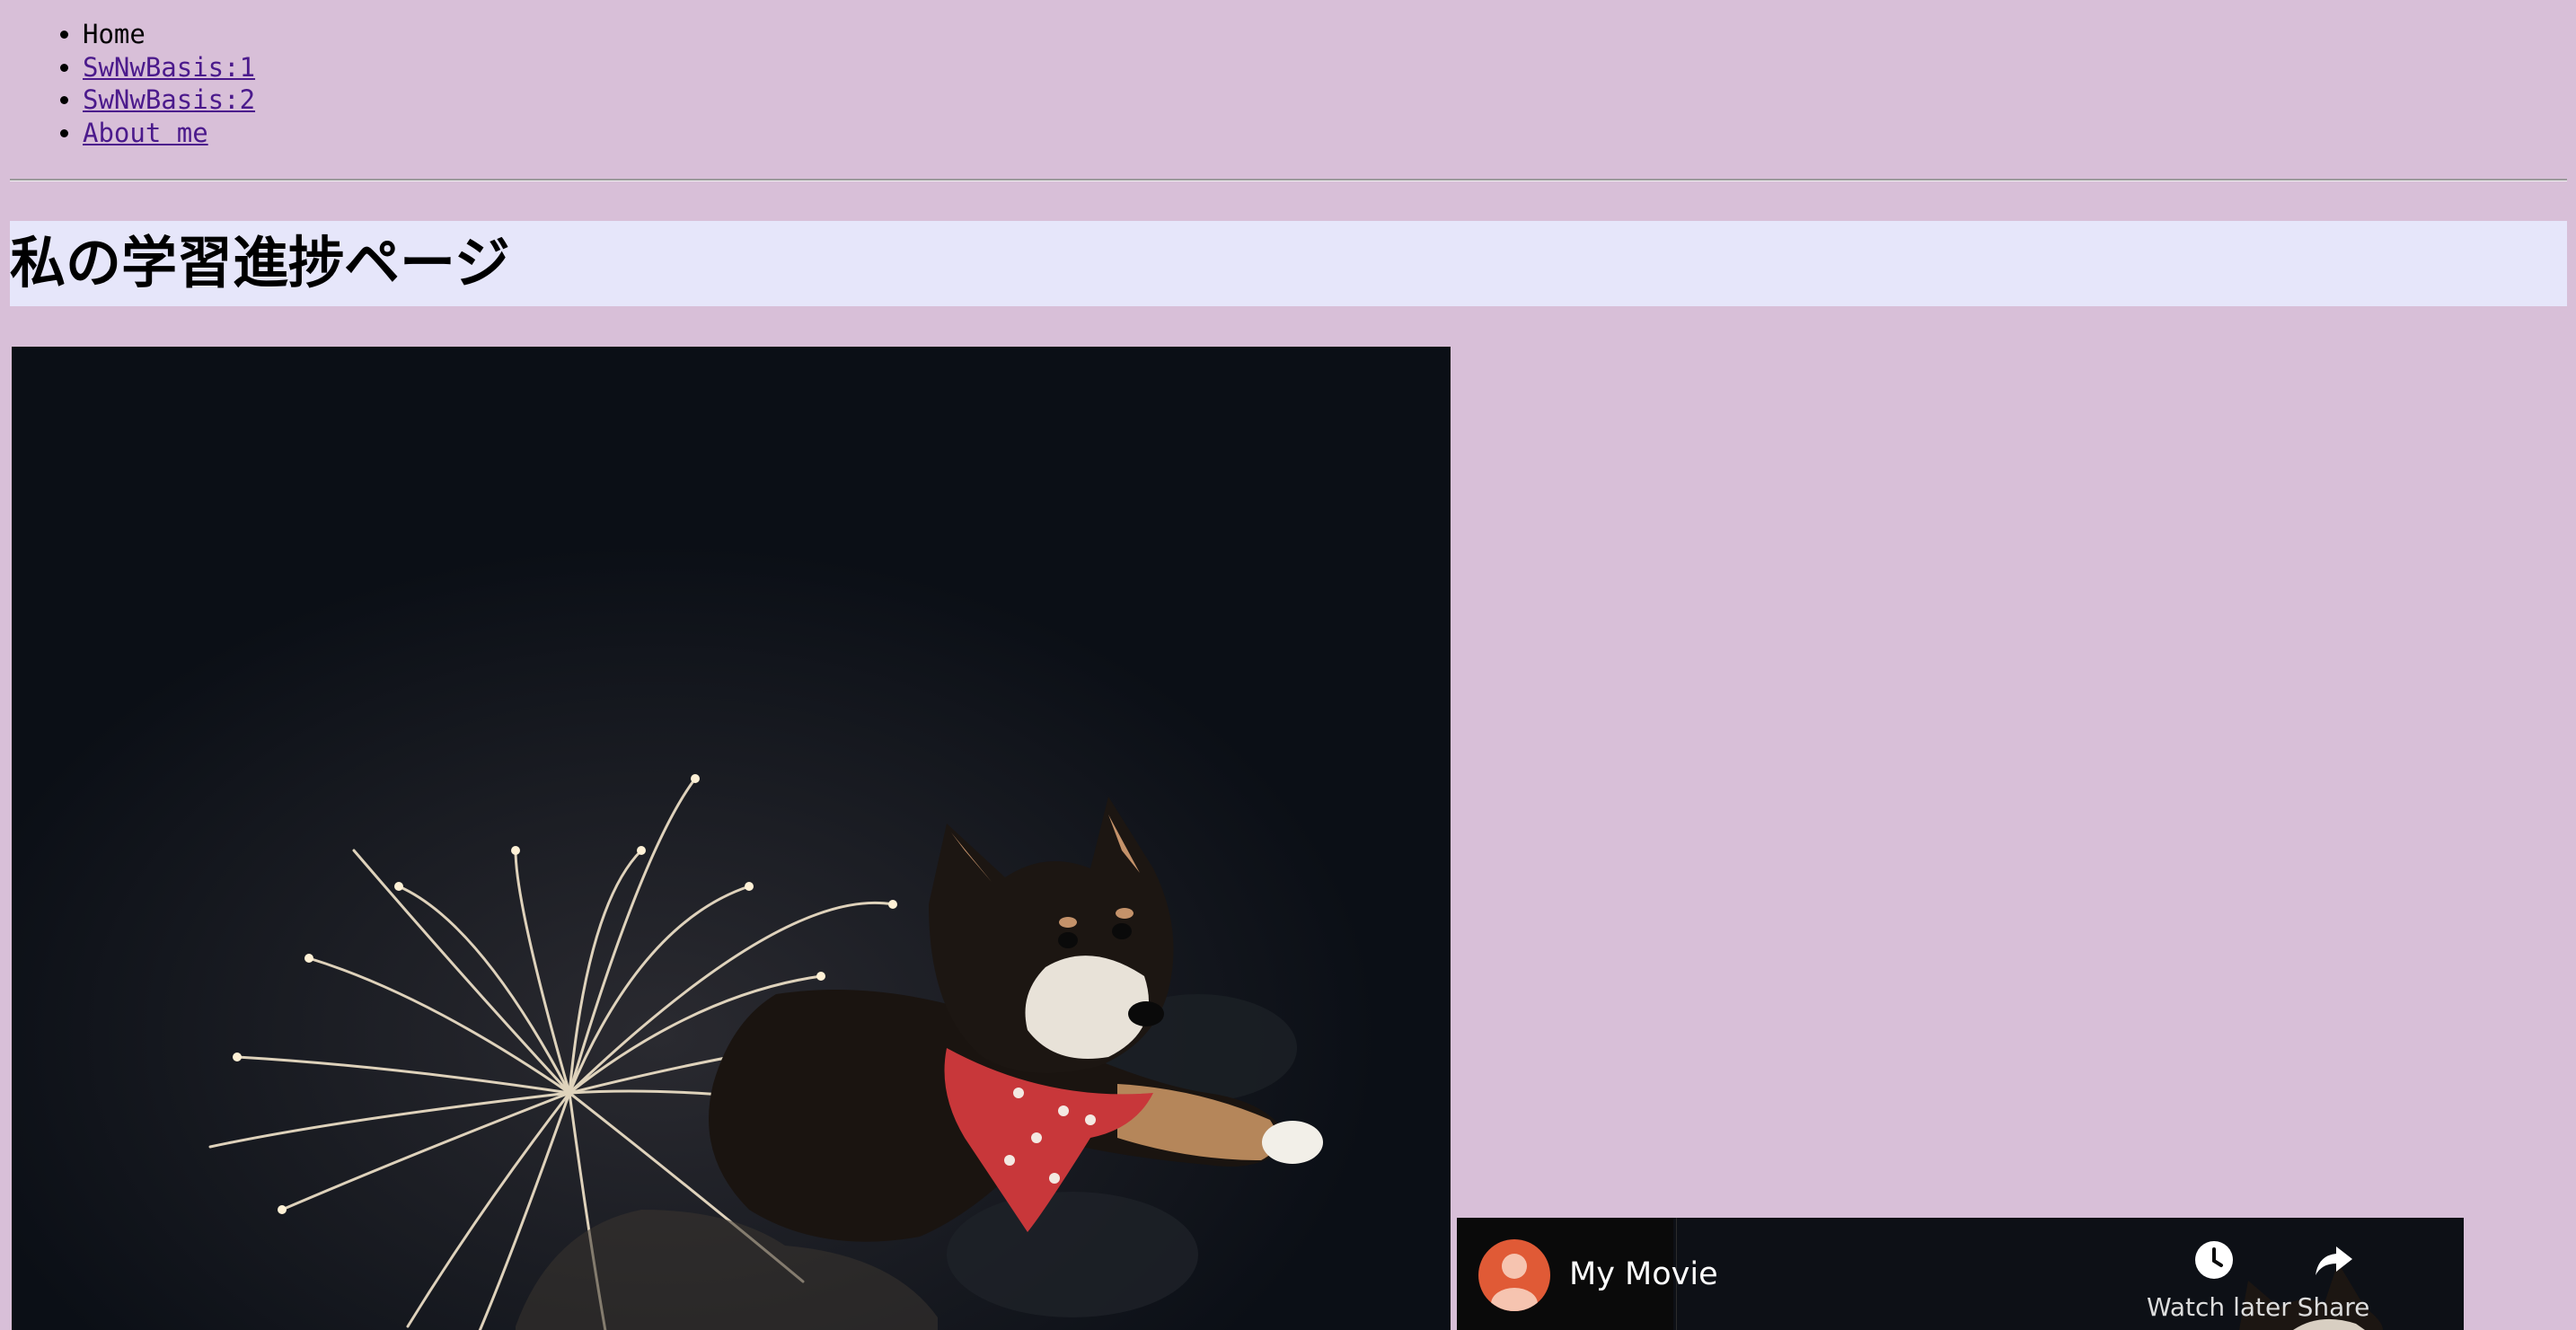 The height and width of the screenshot is (1330, 2576). I want to click on watch-later-label: Watch later, so click(2219, 1307).